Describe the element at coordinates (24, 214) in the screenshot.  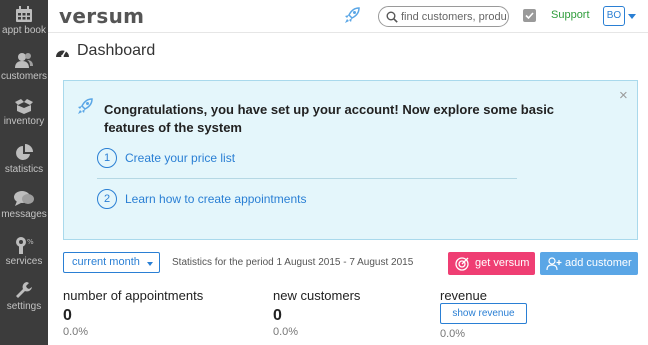
I see `sidebar-item-label: messages` at that location.